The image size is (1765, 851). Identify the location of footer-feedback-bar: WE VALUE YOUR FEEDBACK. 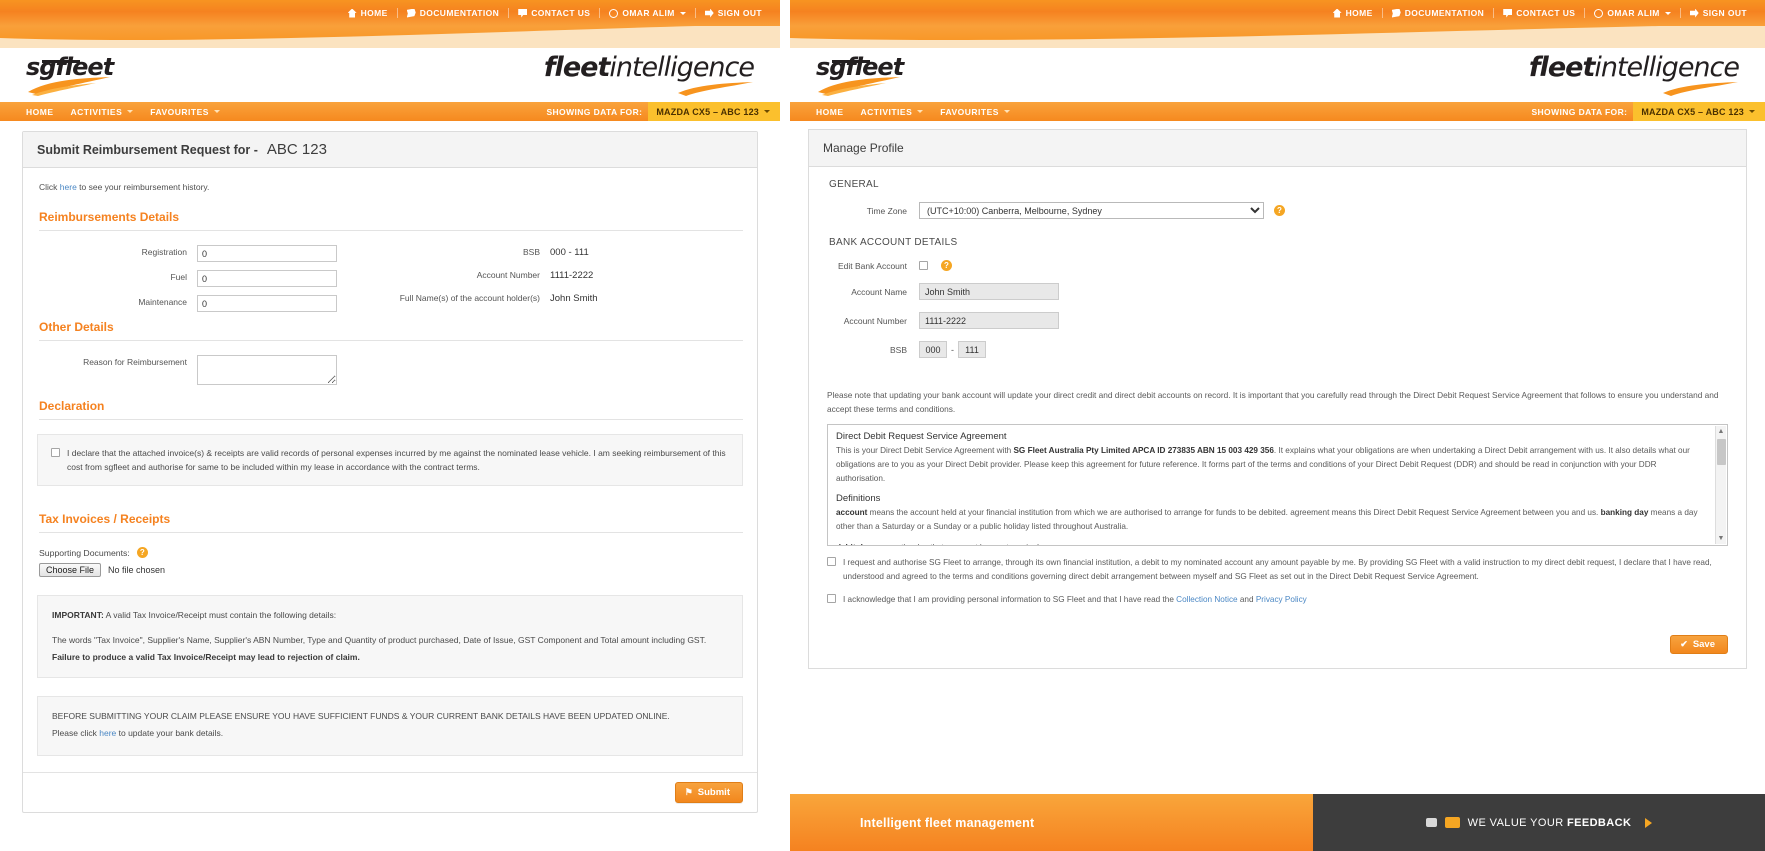
(1539, 822).